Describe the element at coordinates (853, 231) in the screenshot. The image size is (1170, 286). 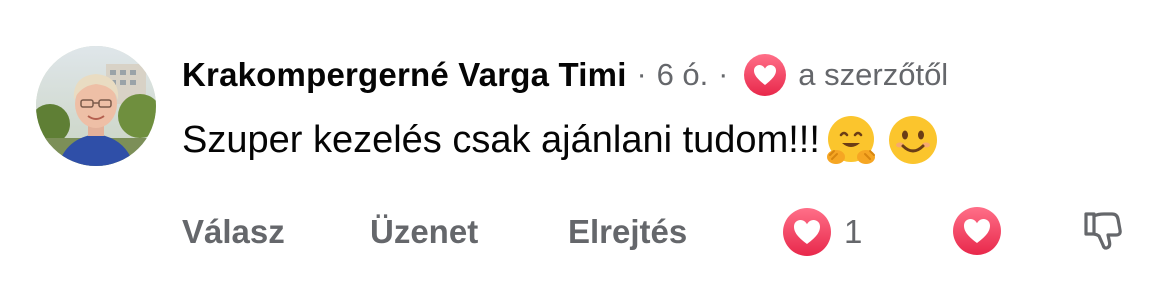
I see `reaction-count: 1` at that location.